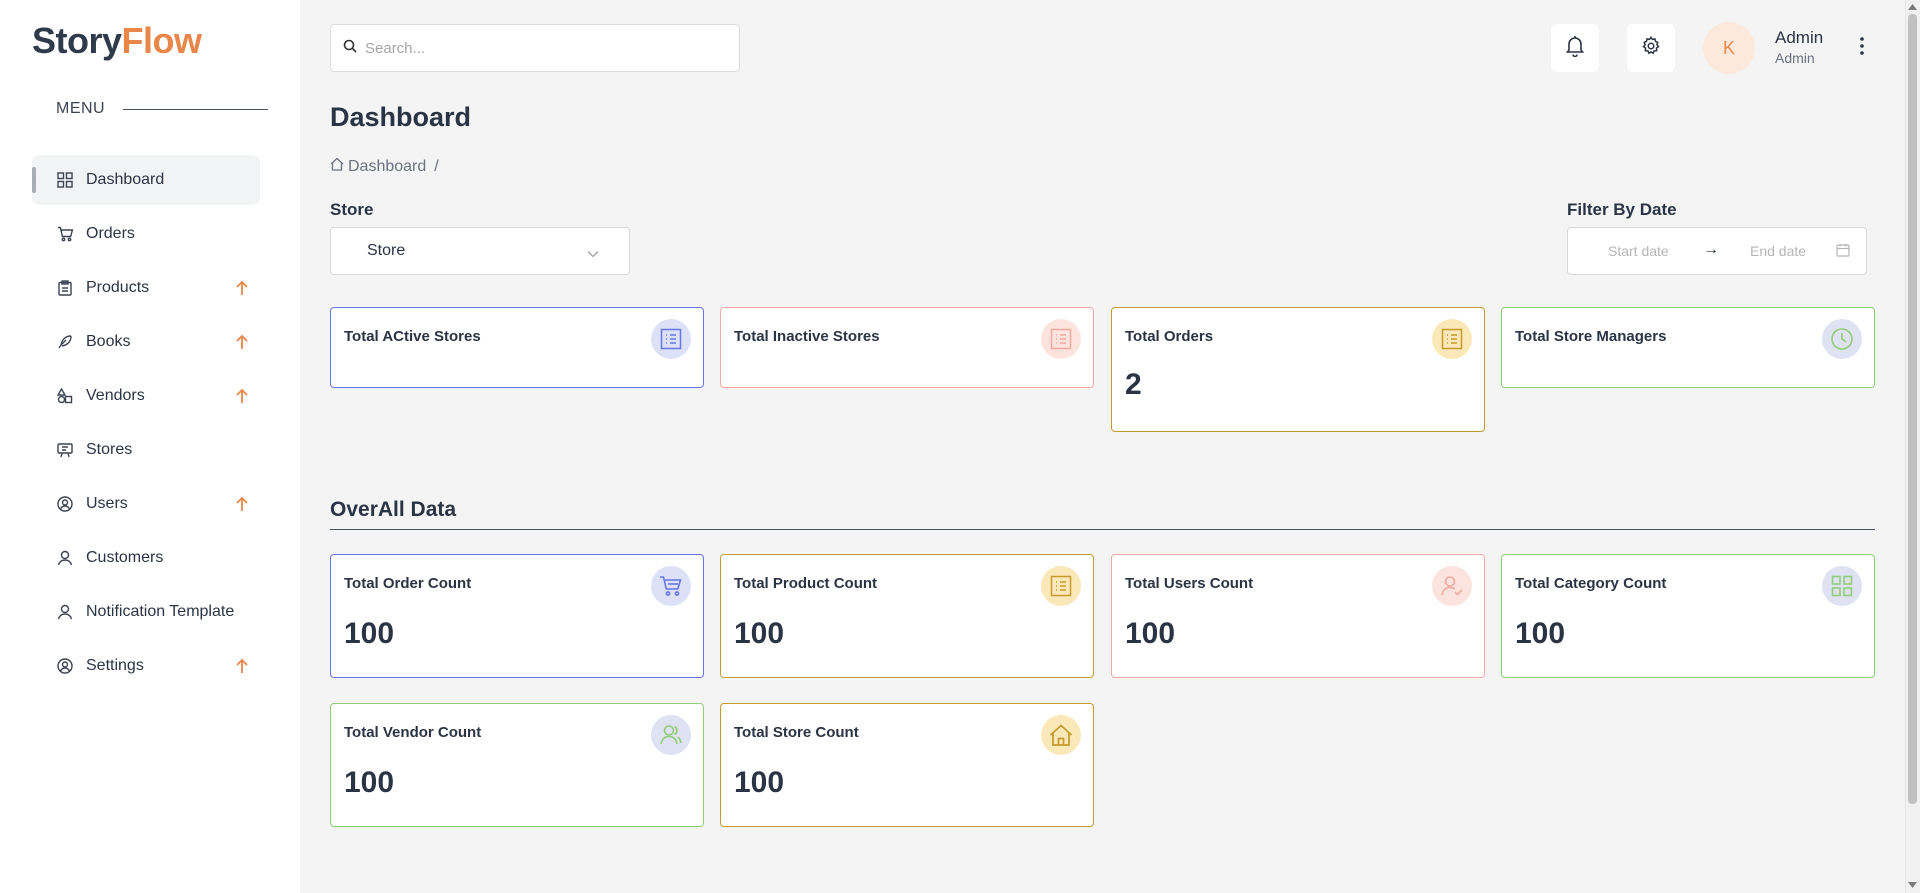 This screenshot has height=893, width=1920. Describe the element at coordinates (1912, 7) in the screenshot. I see `scroll-up-arrow-icon` at that location.